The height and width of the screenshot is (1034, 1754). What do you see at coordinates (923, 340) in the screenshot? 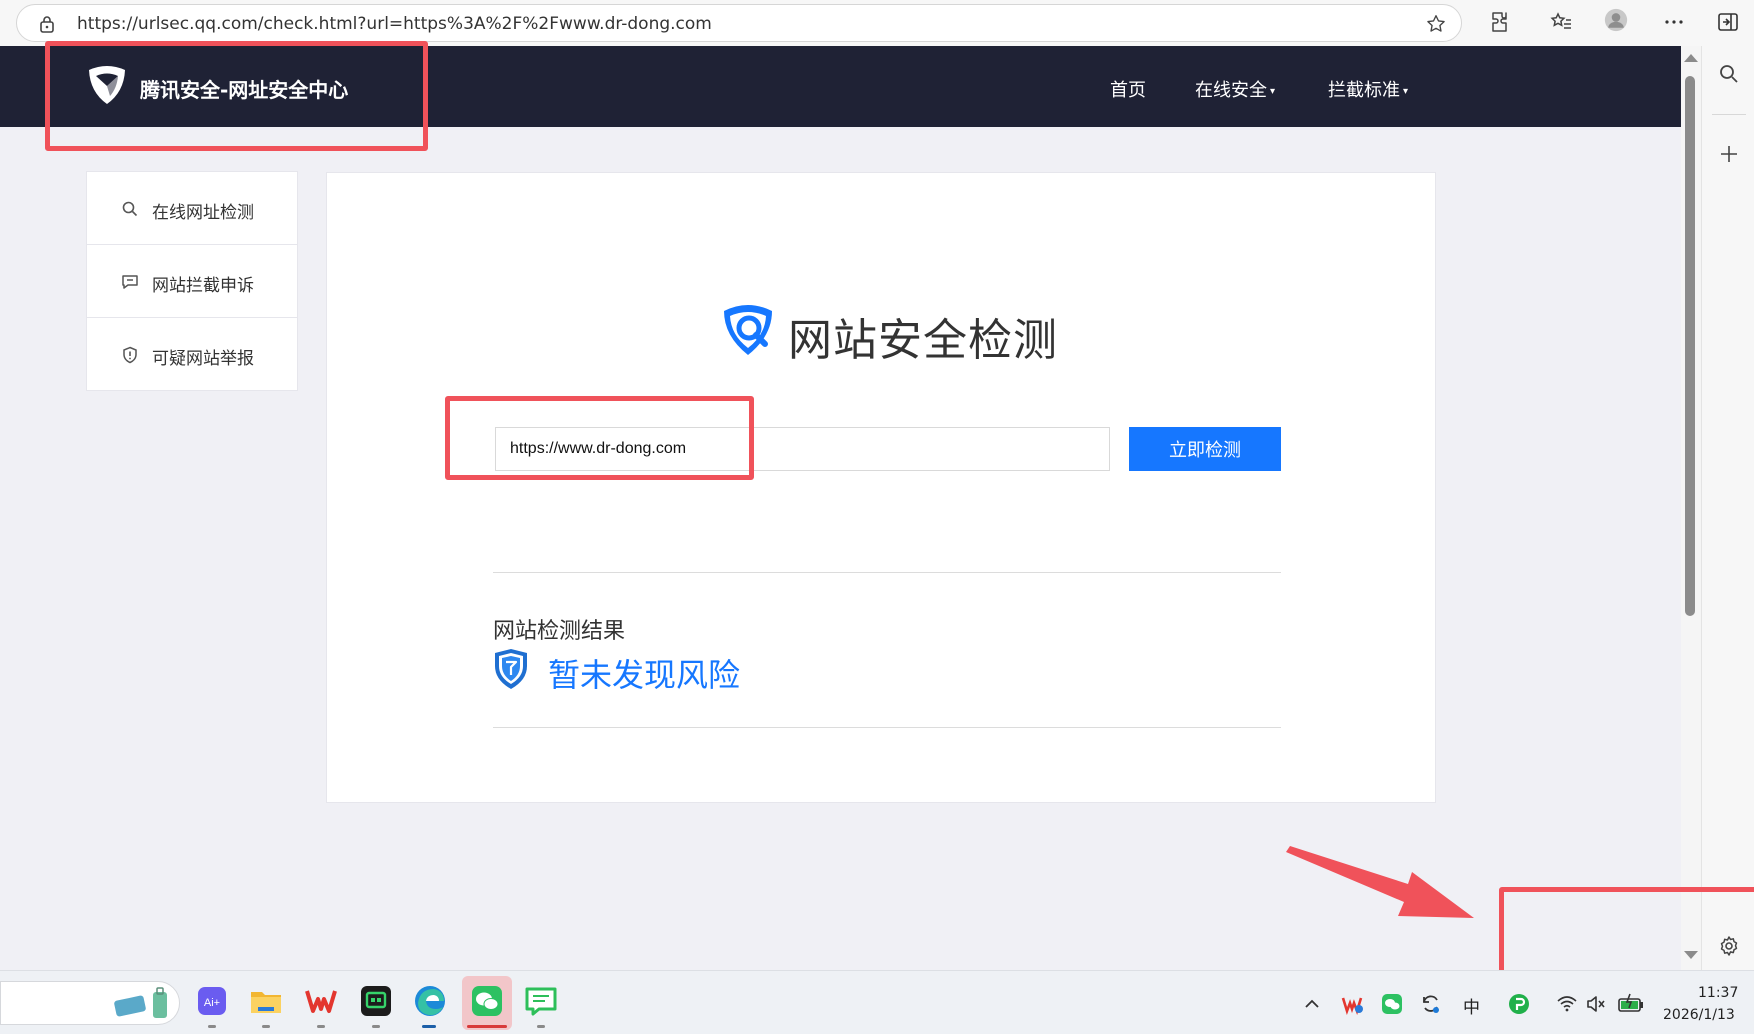
I see `page-title: 网站安全检测` at bounding box center [923, 340].